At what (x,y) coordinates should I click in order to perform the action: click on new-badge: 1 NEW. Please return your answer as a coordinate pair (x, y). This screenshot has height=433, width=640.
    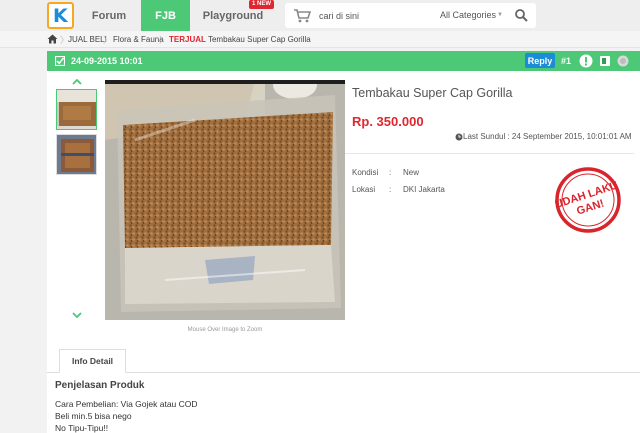
    Looking at the image, I should click on (262, 4).